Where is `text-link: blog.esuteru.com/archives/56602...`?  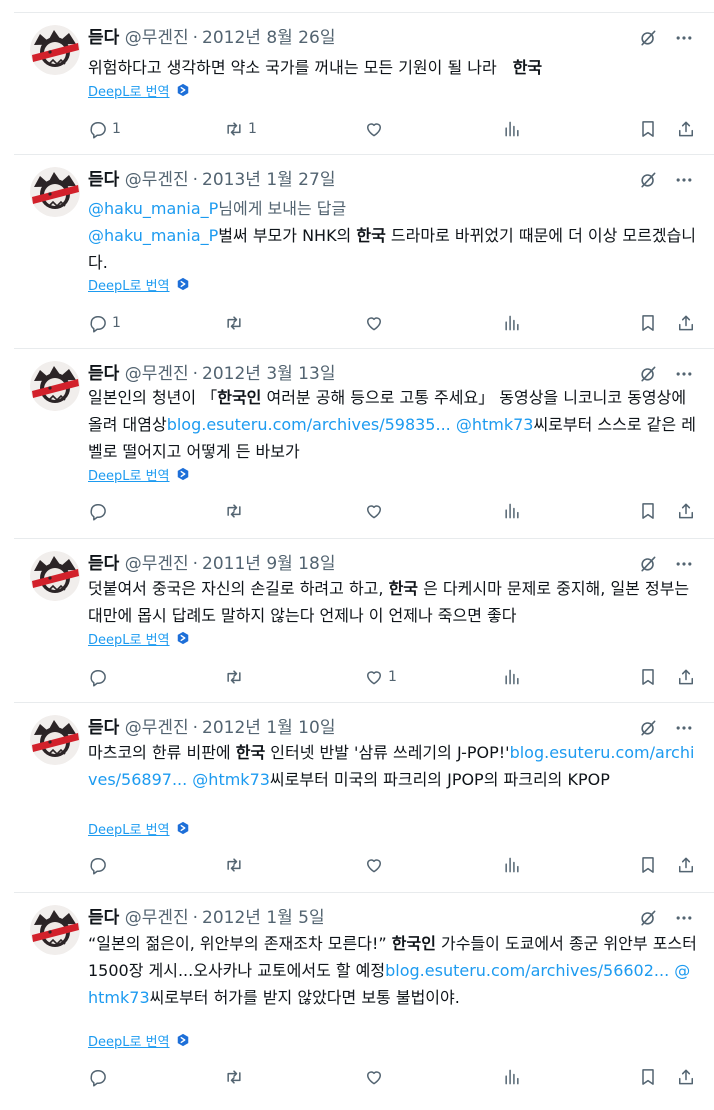 text-link: blog.esuteru.com/archives/56602... is located at coordinates (527, 970).